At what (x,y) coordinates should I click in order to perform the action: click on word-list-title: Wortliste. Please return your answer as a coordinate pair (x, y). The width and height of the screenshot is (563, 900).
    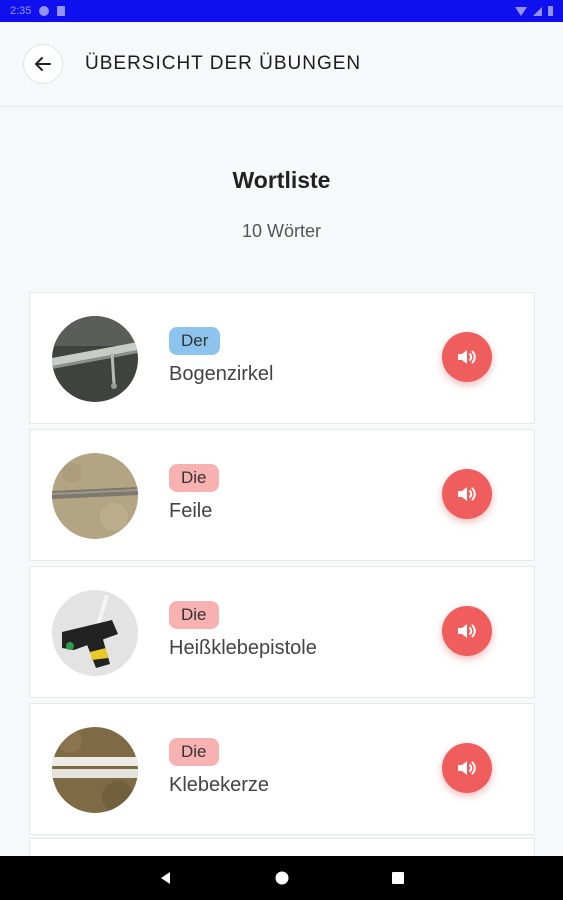
    Looking at the image, I should click on (281, 180).